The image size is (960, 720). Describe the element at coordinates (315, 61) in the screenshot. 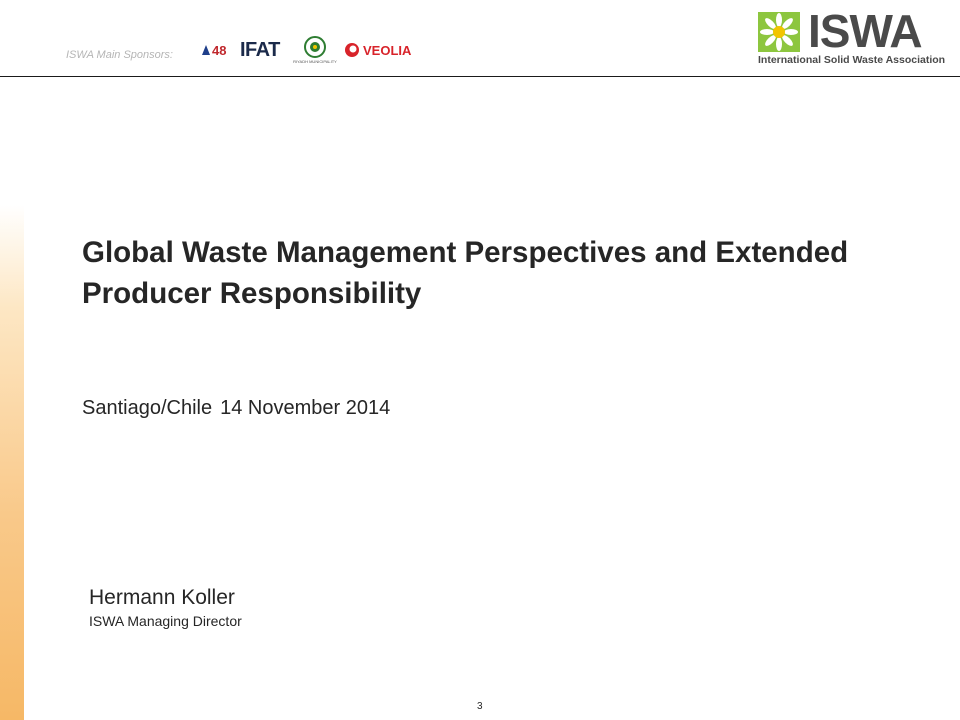

I see `sponsor-riyadh-text: RIYADH MUNICIPALITY` at that location.